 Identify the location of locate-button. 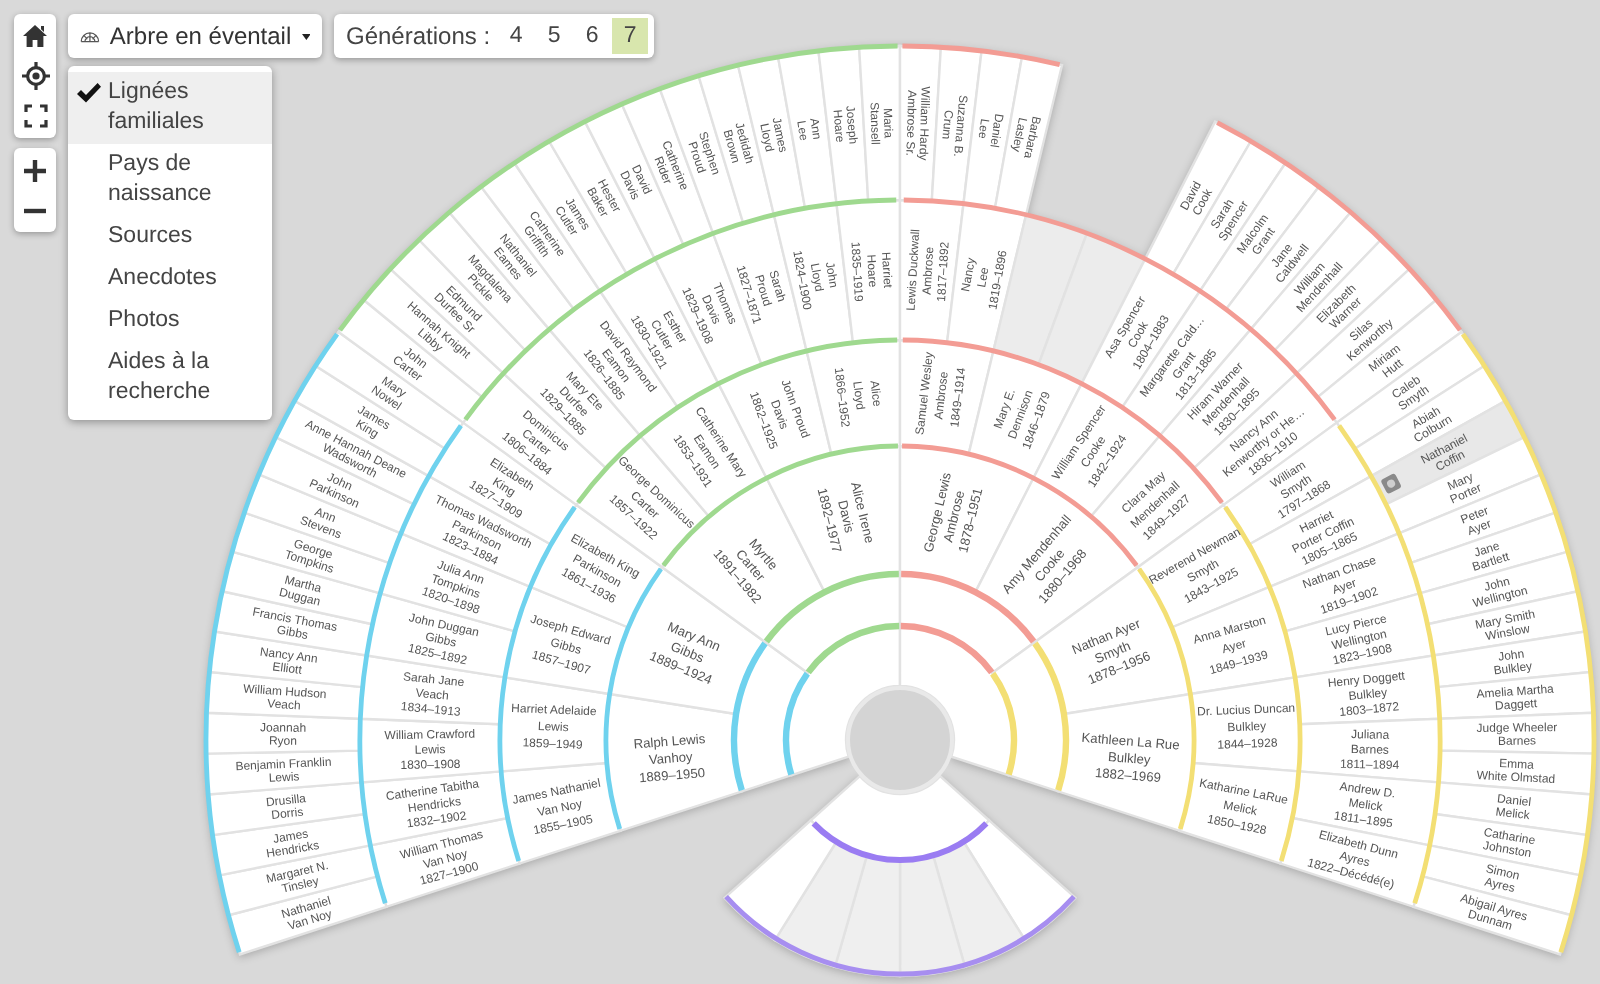
(35, 76).